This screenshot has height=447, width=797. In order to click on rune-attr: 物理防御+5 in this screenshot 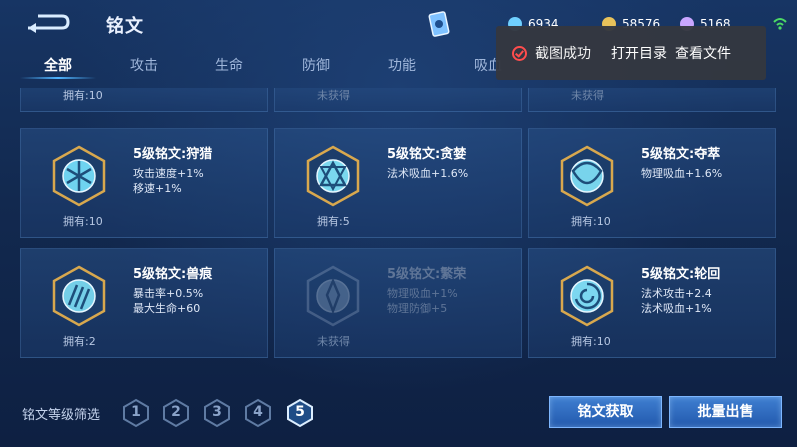, I will do `click(417, 308)`.